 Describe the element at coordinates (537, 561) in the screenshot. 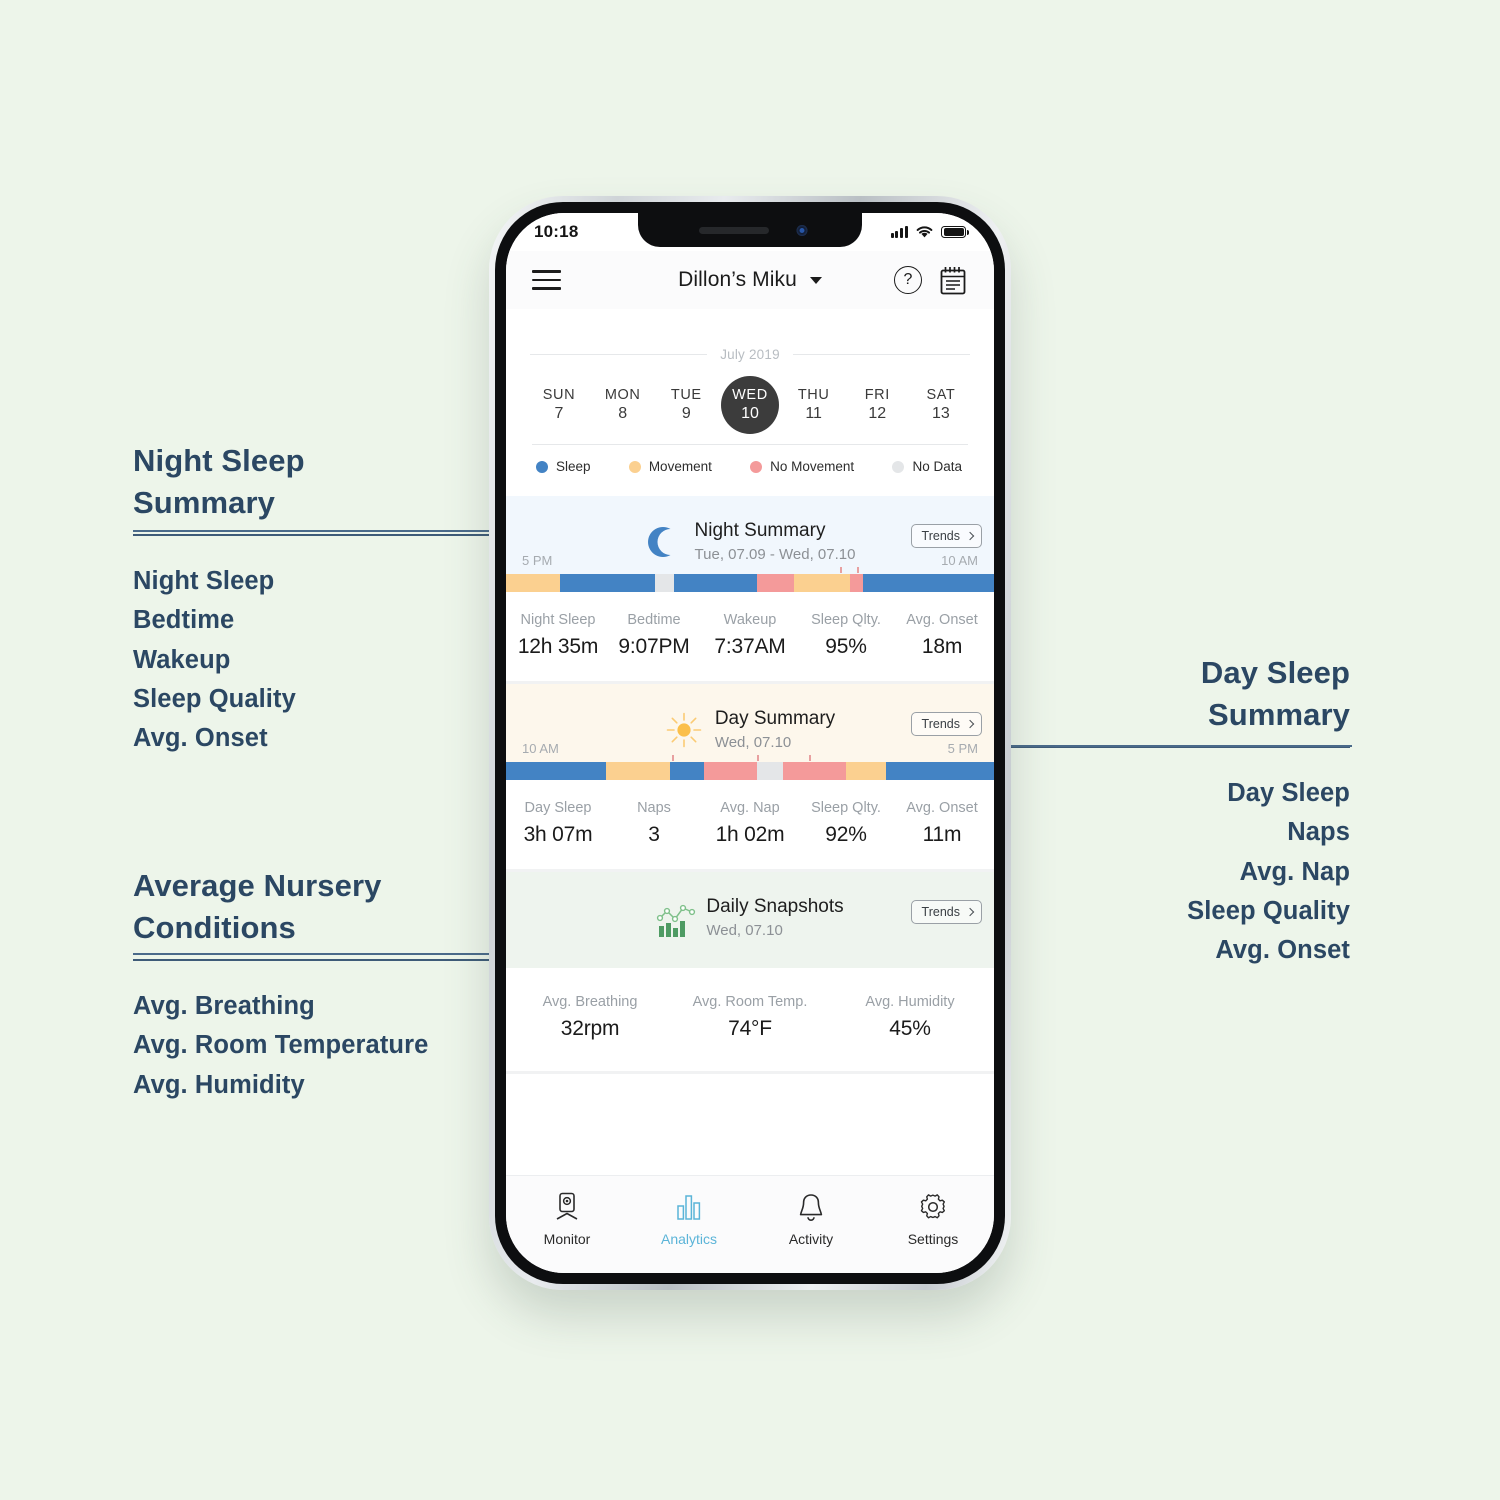

I see `night-axis-start: 5 PM` at that location.